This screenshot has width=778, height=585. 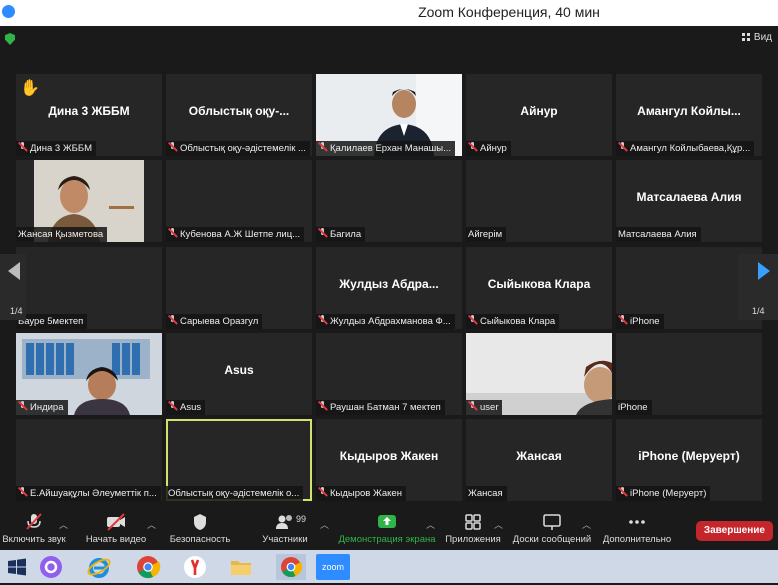 What do you see at coordinates (734, 531) in the screenshot?
I see `end-meeting-button: Завершение` at bounding box center [734, 531].